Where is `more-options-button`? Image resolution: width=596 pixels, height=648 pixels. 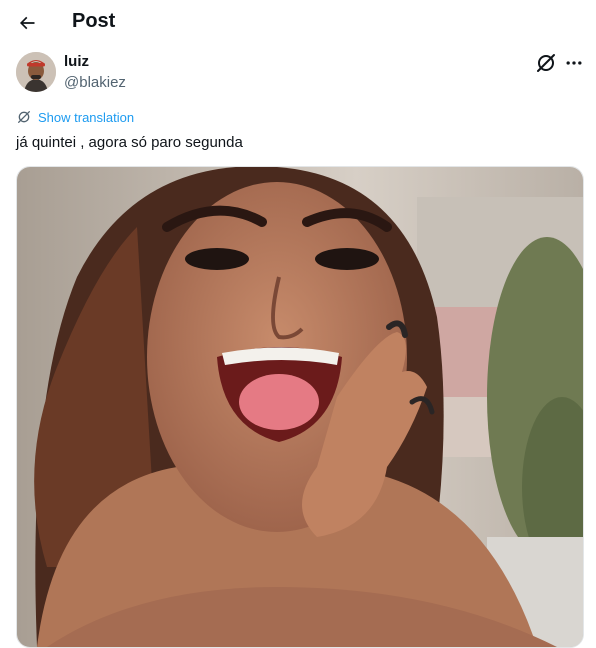
more-options-button is located at coordinates (574, 63).